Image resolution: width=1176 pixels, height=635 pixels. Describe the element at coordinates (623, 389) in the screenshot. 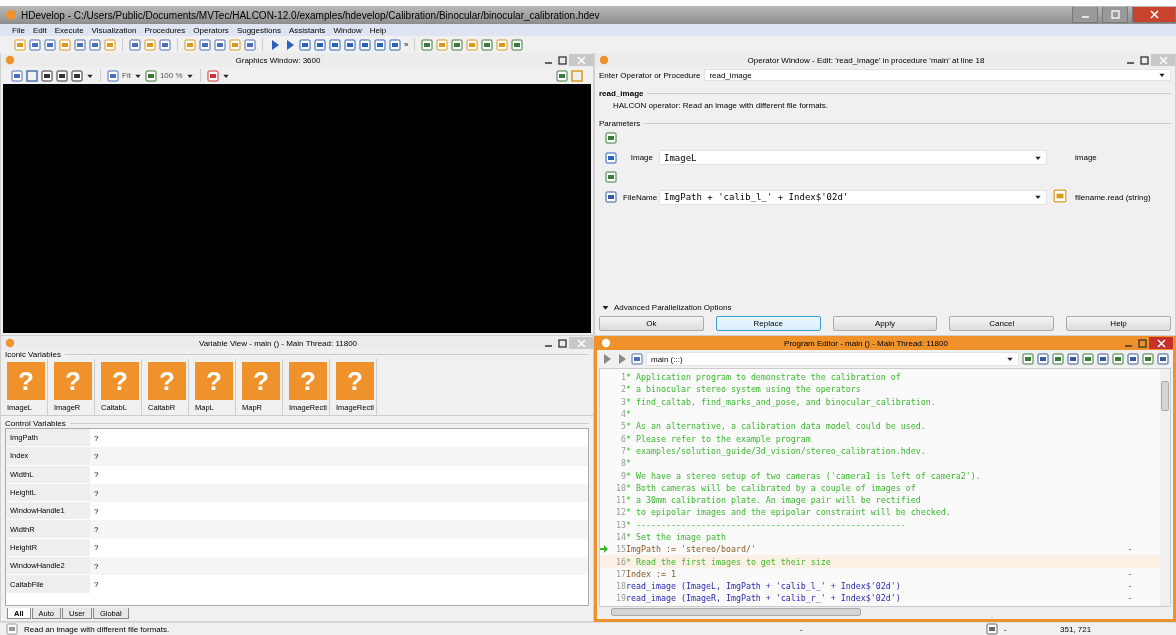

I see `line-number: 2` at that location.